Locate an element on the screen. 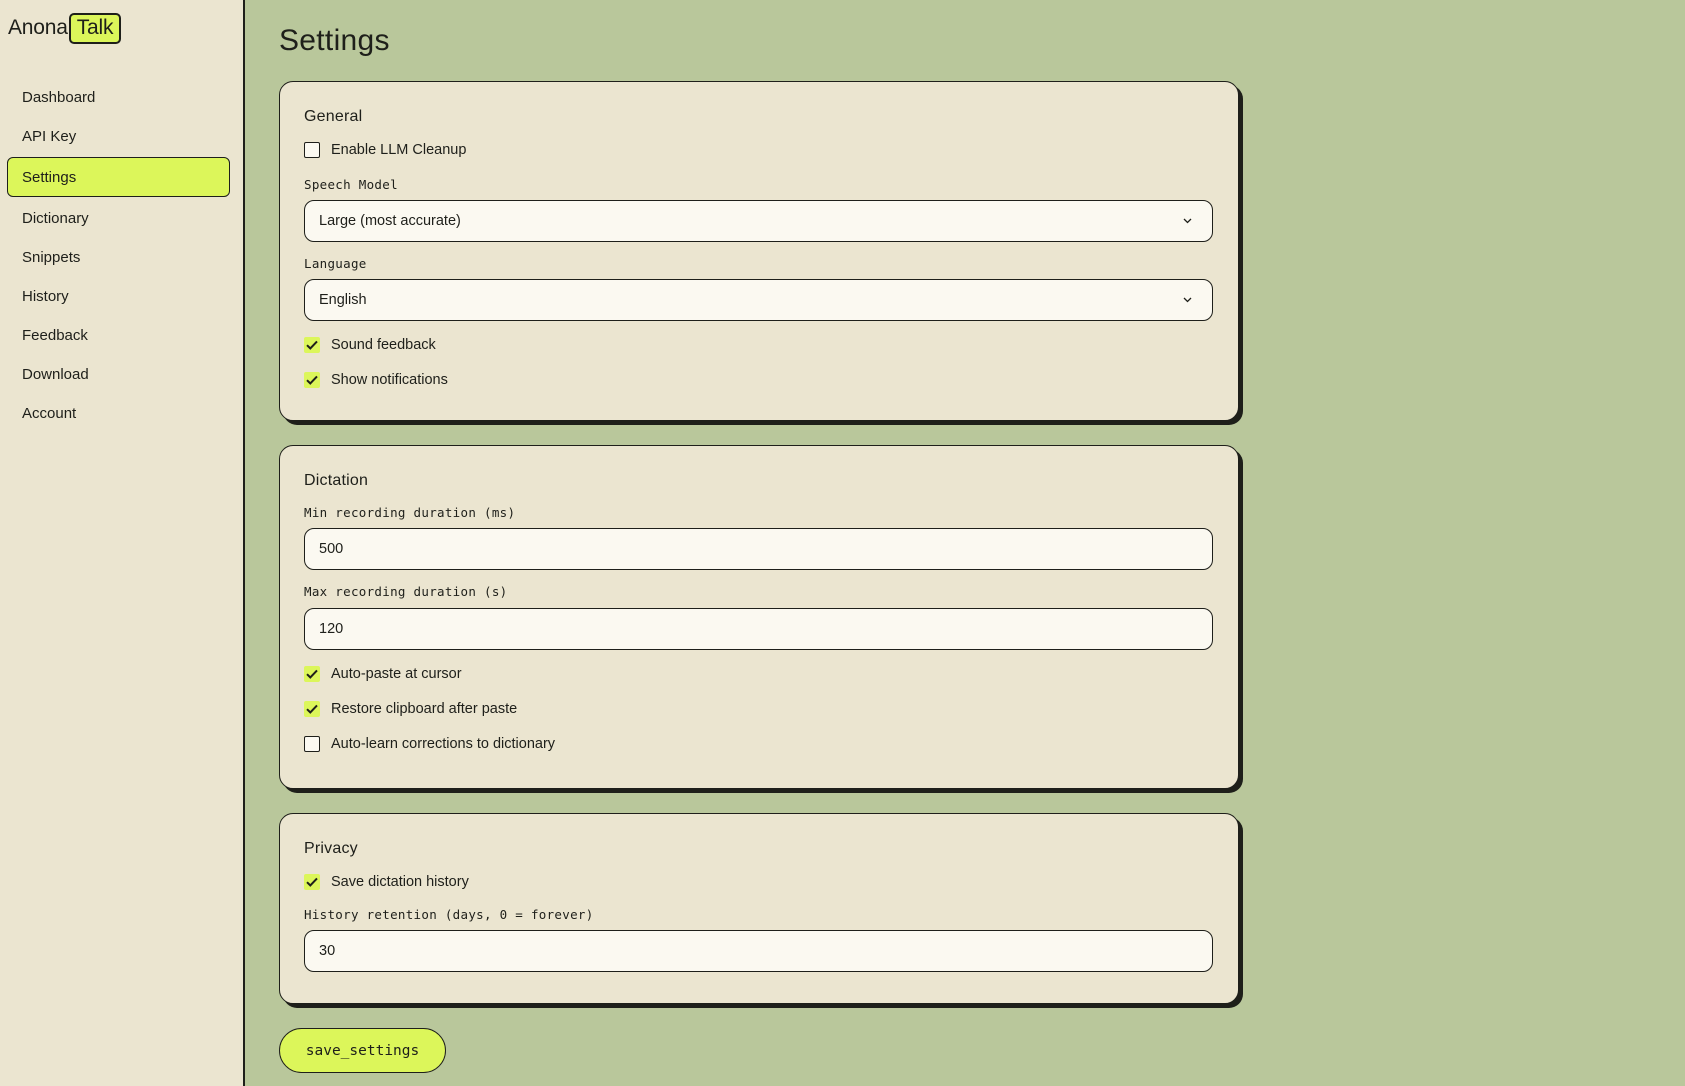 The width and height of the screenshot is (1685, 1086). field-label: Max recording duration (s) is located at coordinates (406, 591).